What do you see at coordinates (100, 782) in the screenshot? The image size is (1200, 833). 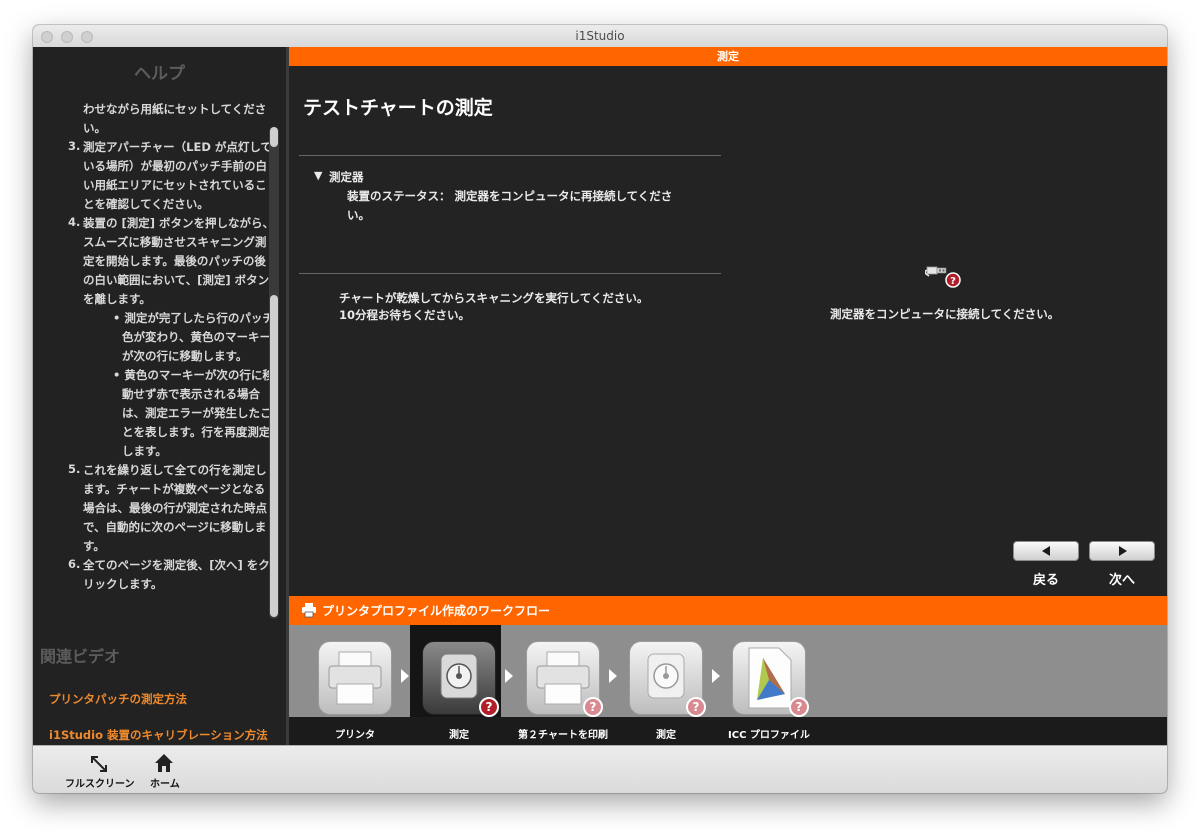 I see `fullscreen-button-label: フルスクリーン` at bounding box center [100, 782].